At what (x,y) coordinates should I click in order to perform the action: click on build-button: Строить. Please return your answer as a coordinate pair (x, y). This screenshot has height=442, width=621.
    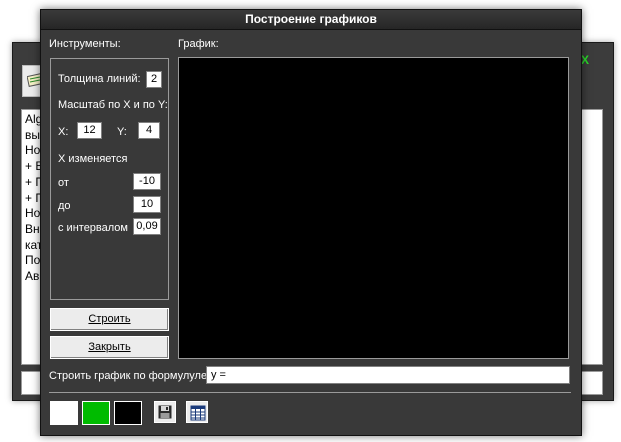
    Looking at the image, I should click on (109, 319).